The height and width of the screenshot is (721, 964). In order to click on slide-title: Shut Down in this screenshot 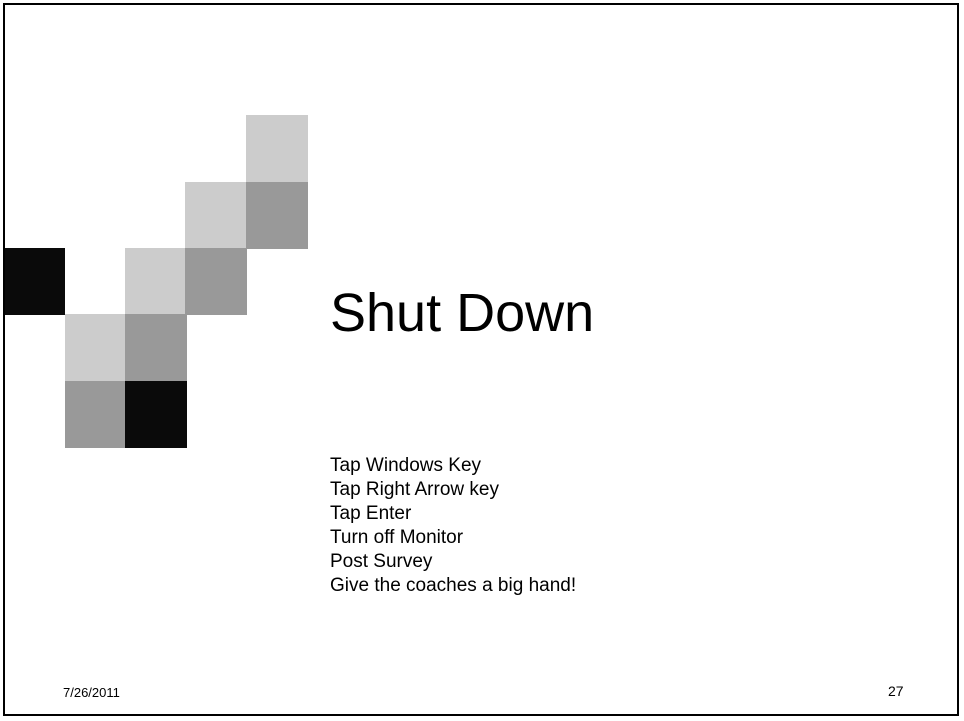, I will do `click(462, 313)`.